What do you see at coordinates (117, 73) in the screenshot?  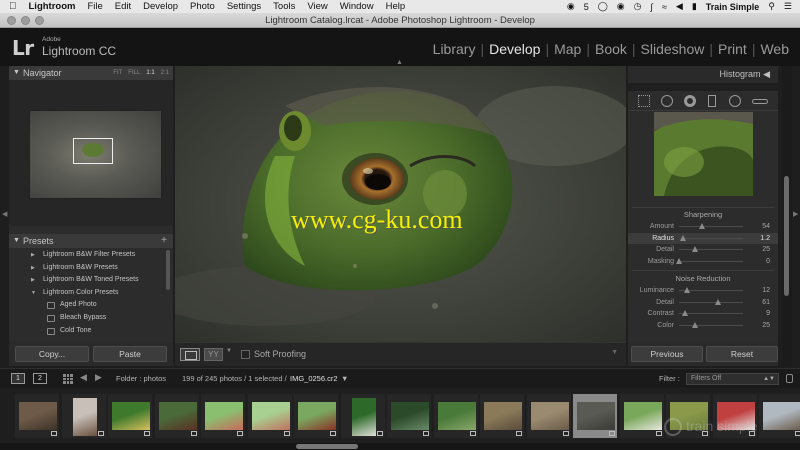 I see `zoom-fit-option: FIT` at bounding box center [117, 73].